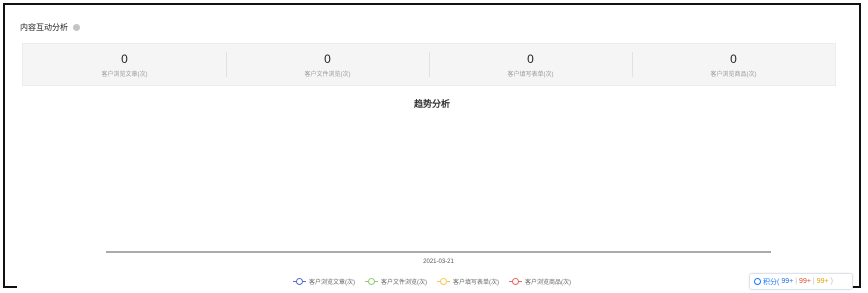 Image resolution: width=868 pixels, height=293 pixels. I want to click on points-widget: 积分( 99+ | 99+ | 99+ ), so click(801, 281).